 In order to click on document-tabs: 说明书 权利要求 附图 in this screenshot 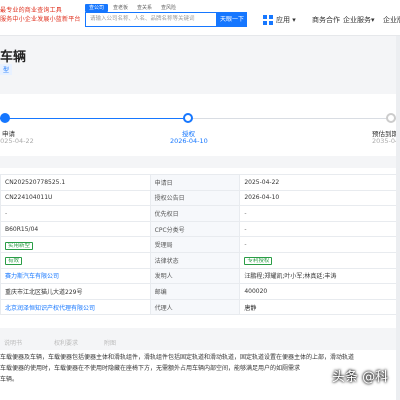, I will do `click(200, 341)`.